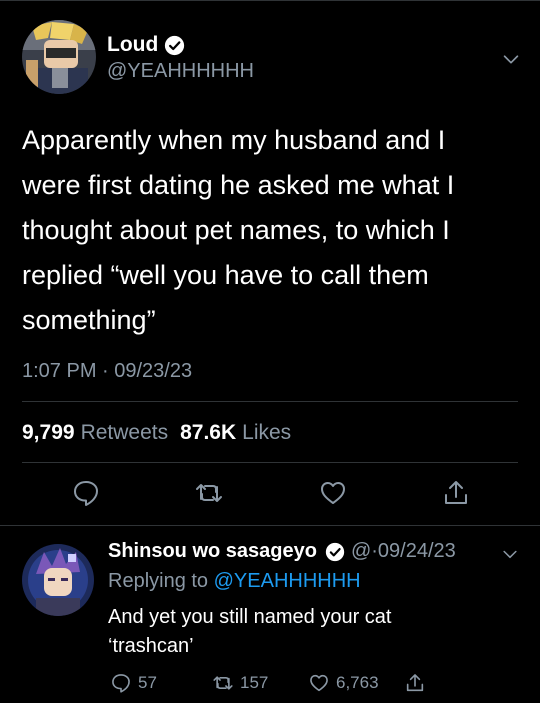 The height and width of the screenshot is (703, 540). Describe the element at coordinates (287, 581) in the screenshot. I see `replying-to-mention: @YEAHHHHHH` at that location.